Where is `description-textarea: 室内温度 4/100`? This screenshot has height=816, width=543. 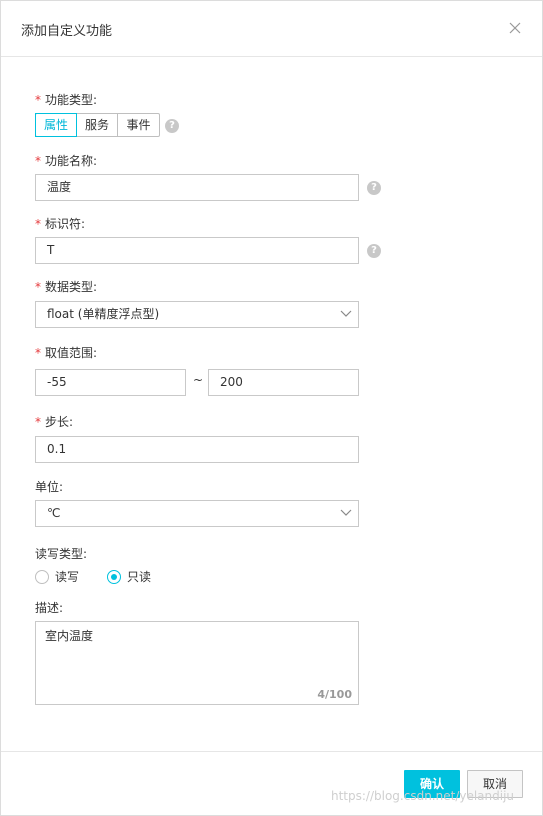
description-textarea: 室内温度 4/100 is located at coordinates (197, 663).